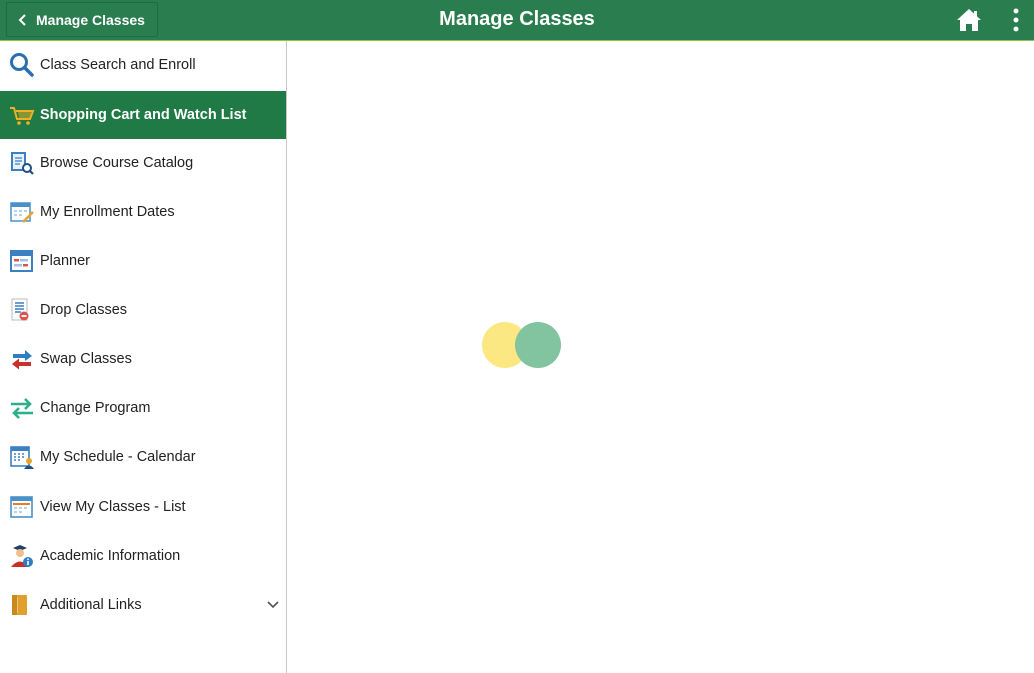 The image size is (1034, 673). I want to click on catalog-icon, so click(22, 163).